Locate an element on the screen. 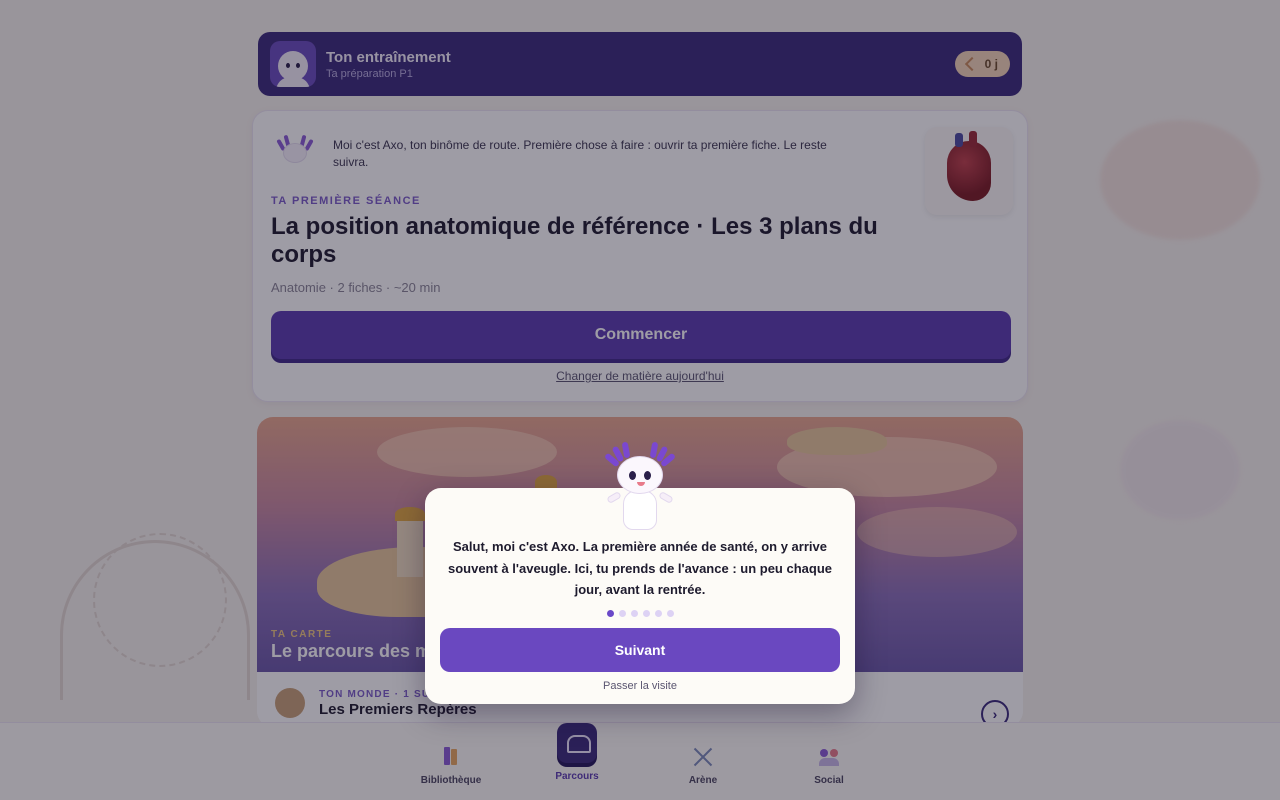 Image resolution: width=1280 pixels, height=800 pixels. step-indicator is located at coordinates (640, 613).